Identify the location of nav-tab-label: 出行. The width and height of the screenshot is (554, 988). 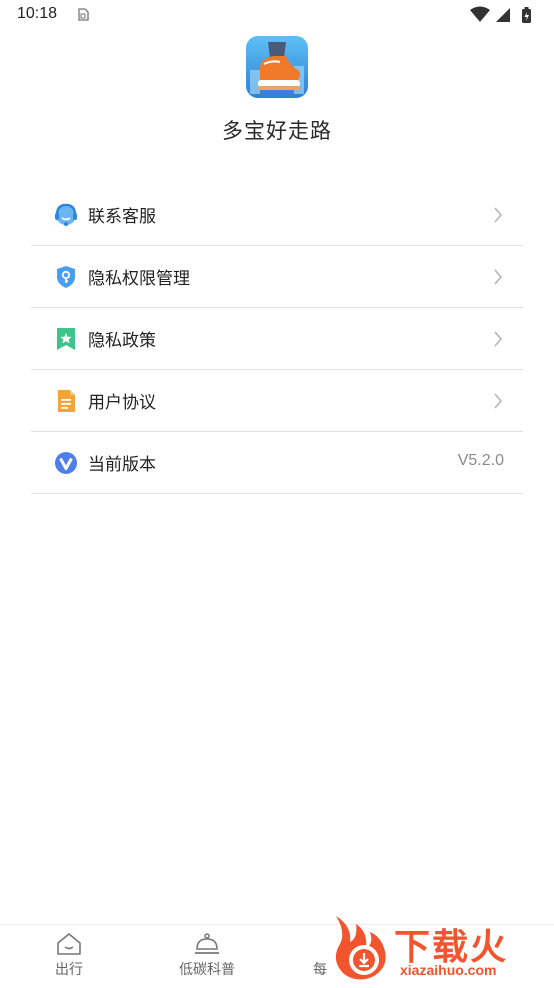
(69, 970).